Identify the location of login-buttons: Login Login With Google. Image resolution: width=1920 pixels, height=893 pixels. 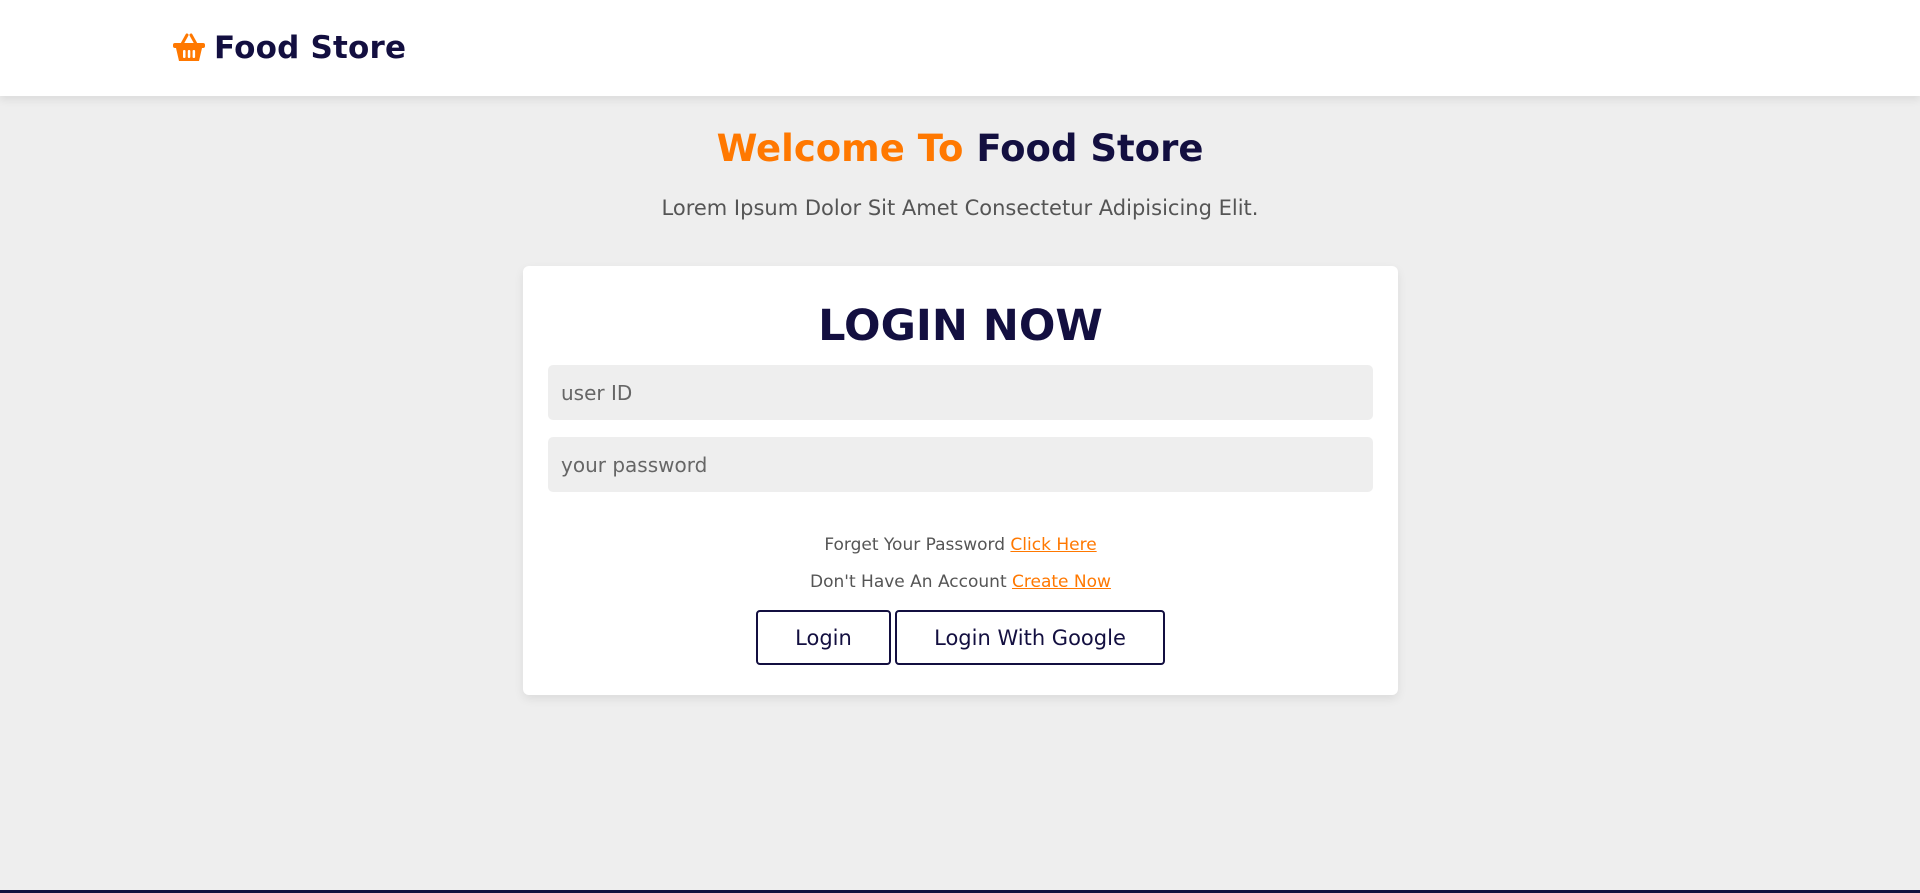
(960, 637).